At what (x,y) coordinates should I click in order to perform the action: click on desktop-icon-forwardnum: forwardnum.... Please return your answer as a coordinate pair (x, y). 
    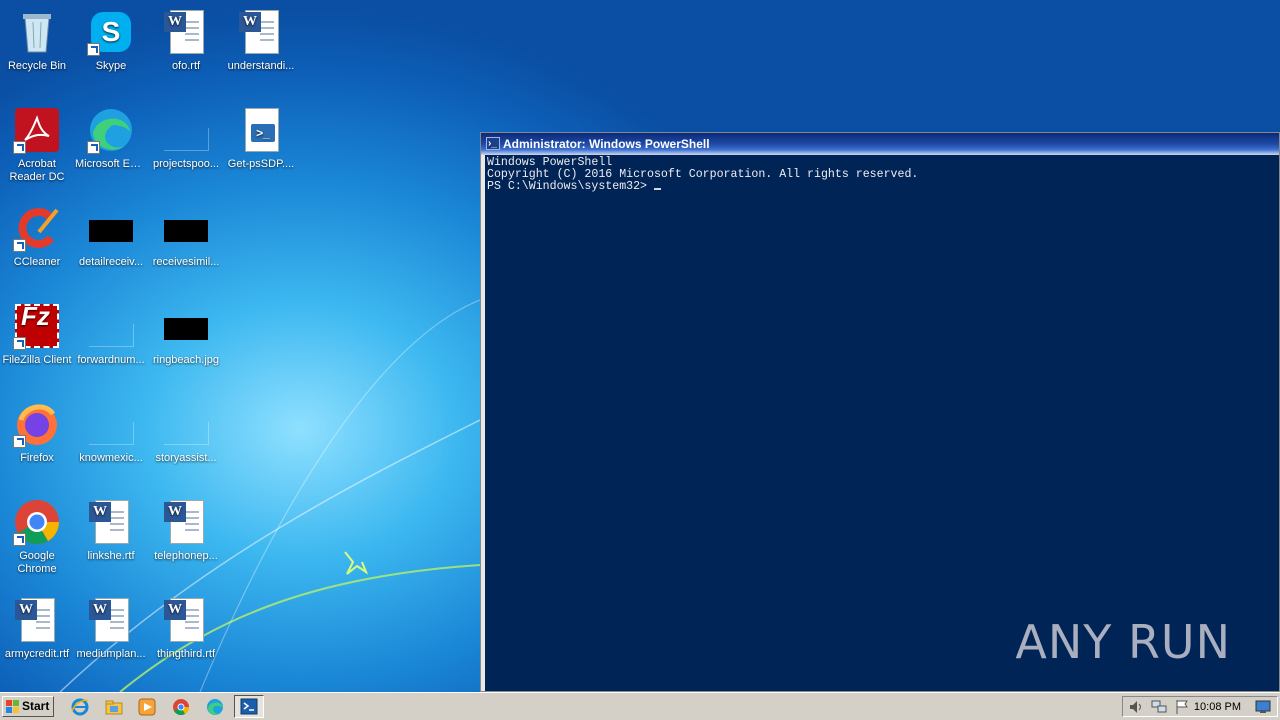
    Looking at the image, I should click on (111, 331).